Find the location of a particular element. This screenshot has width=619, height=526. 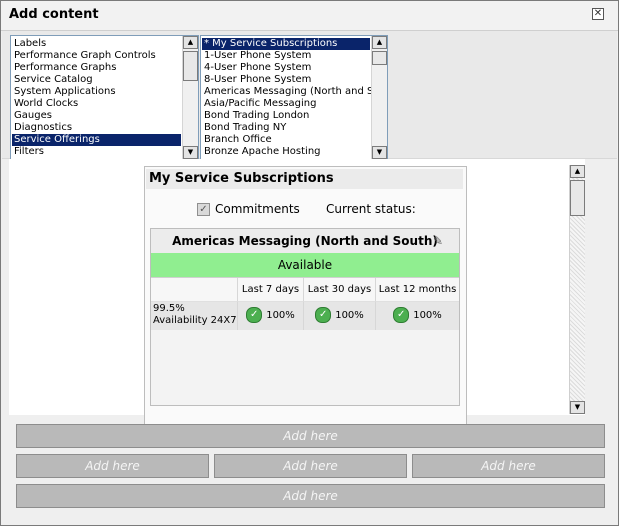

column-header: Last 30 days is located at coordinates (340, 290).